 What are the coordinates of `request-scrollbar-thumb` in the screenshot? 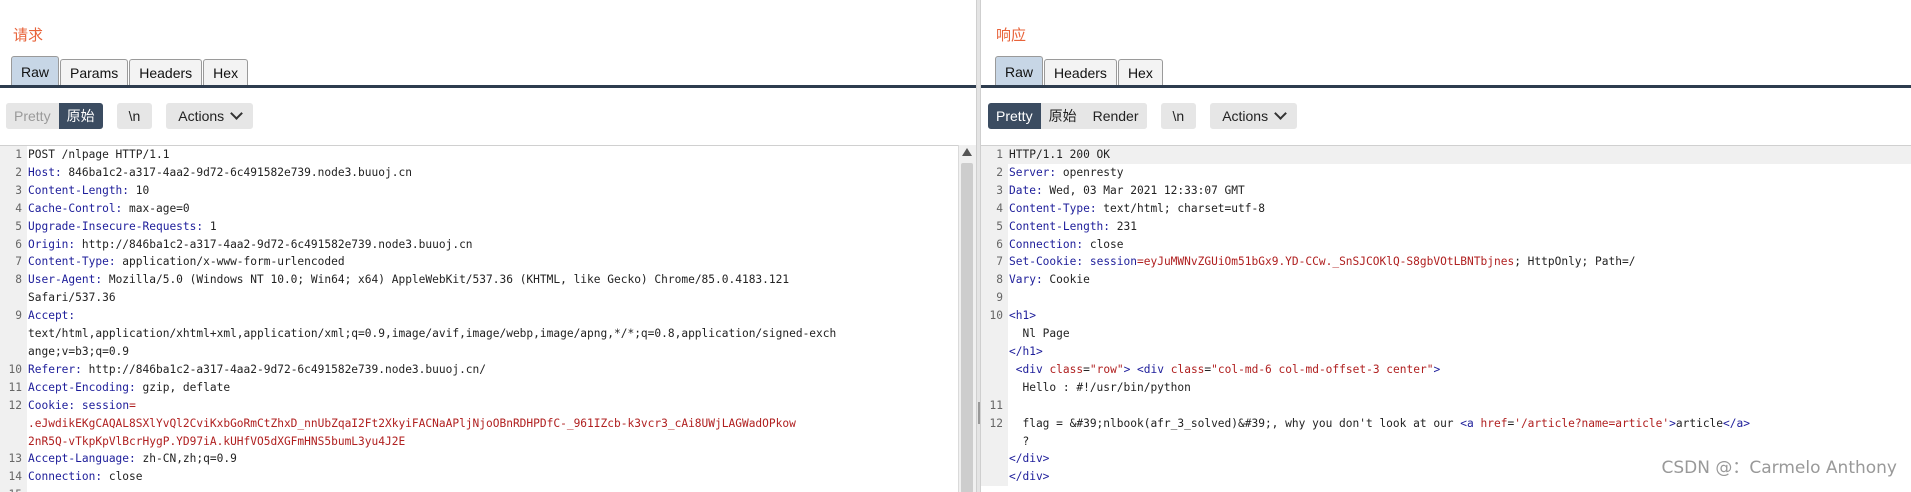 It's located at (967, 327).